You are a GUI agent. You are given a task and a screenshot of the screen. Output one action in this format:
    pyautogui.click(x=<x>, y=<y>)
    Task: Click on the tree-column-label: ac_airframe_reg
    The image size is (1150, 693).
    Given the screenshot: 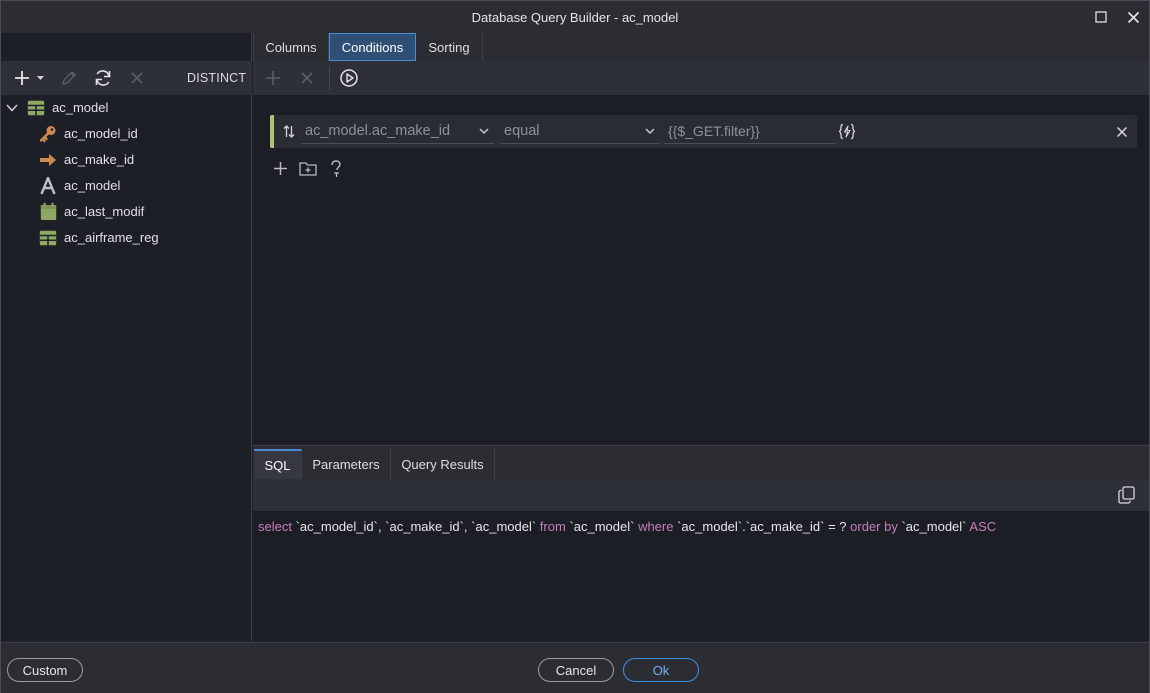 What is the action you would take?
    pyautogui.click(x=111, y=237)
    